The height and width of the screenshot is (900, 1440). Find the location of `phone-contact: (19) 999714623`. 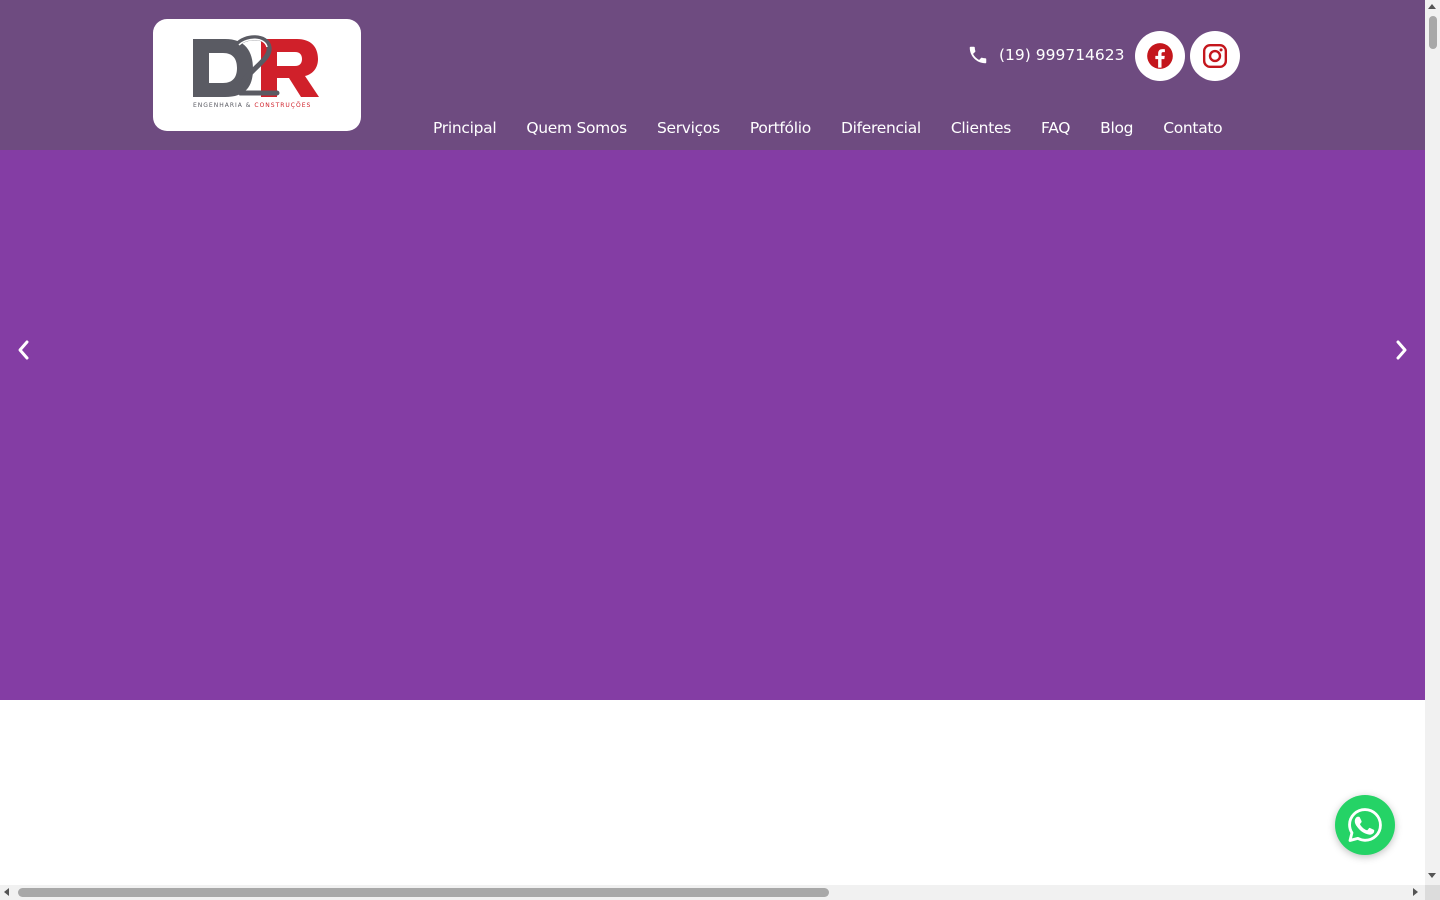

phone-contact: (19) 999714623 is located at coordinates (1046, 55).